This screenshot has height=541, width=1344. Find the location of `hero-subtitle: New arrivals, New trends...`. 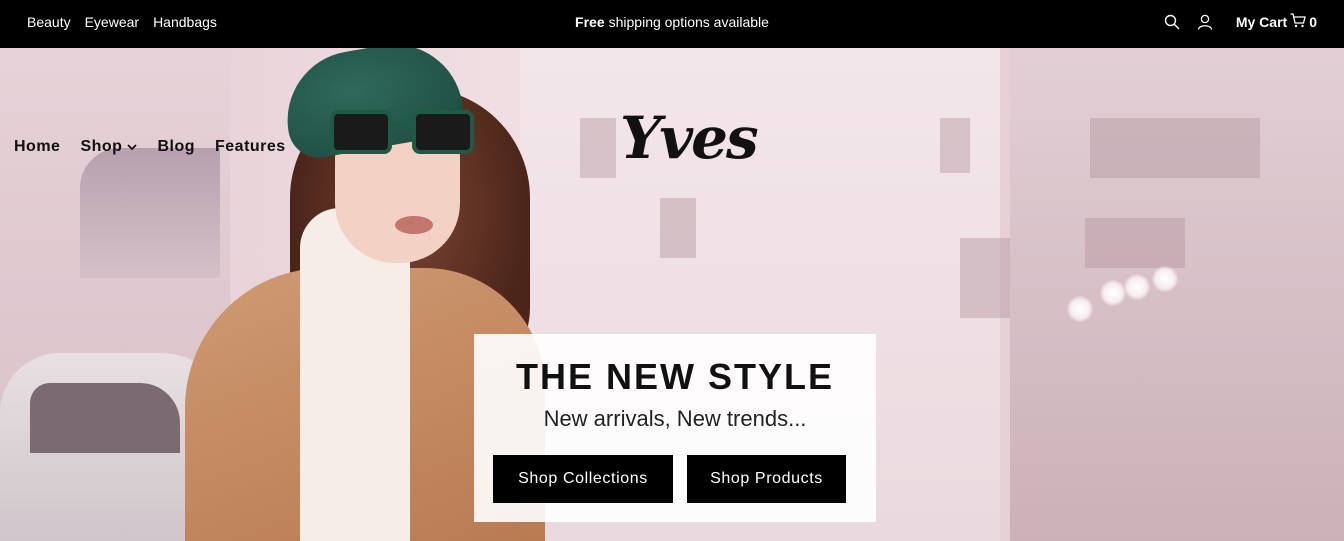

hero-subtitle: New arrivals, New trends... is located at coordinates (675, 418).